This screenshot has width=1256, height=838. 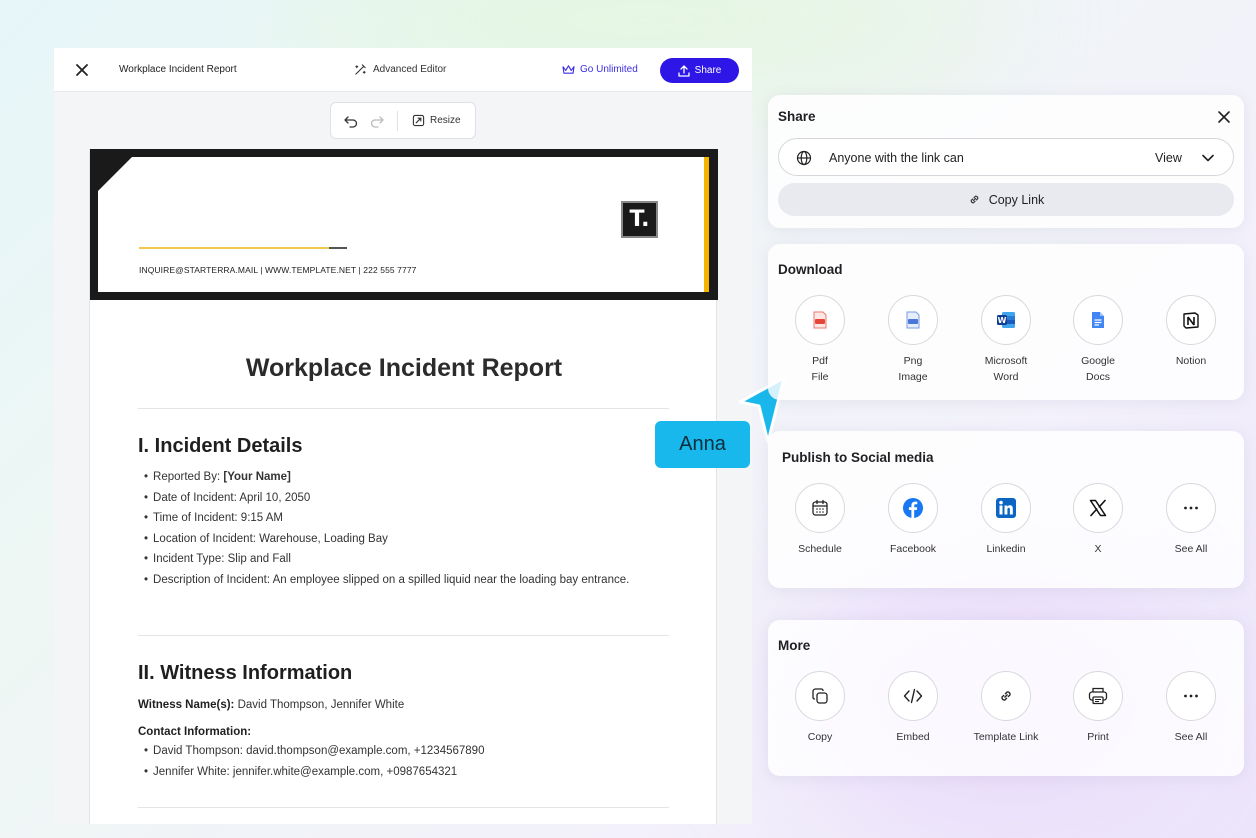 I want to click on svg-text: W, so click(x=1002, y=320).